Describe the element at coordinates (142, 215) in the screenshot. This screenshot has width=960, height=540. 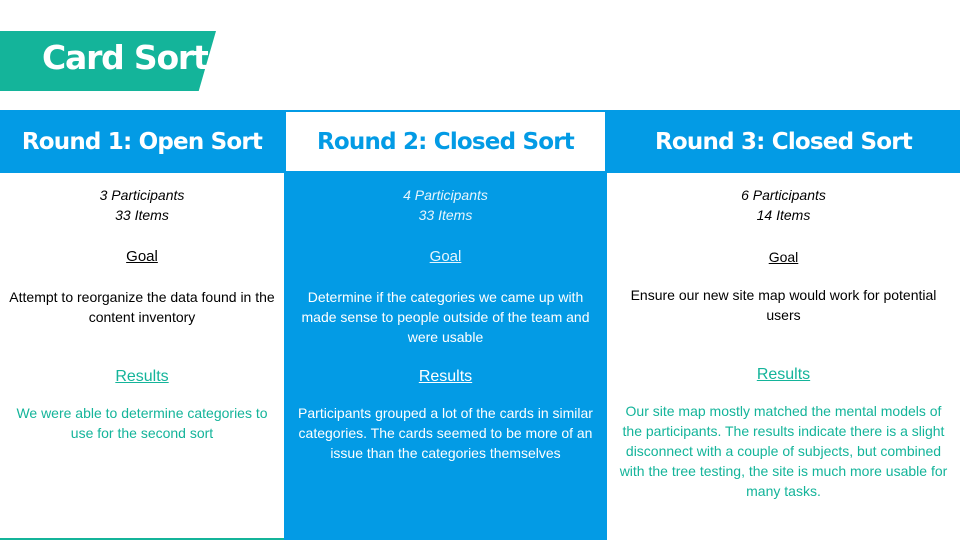
I see `round-1-items: 33 Items` at that location.